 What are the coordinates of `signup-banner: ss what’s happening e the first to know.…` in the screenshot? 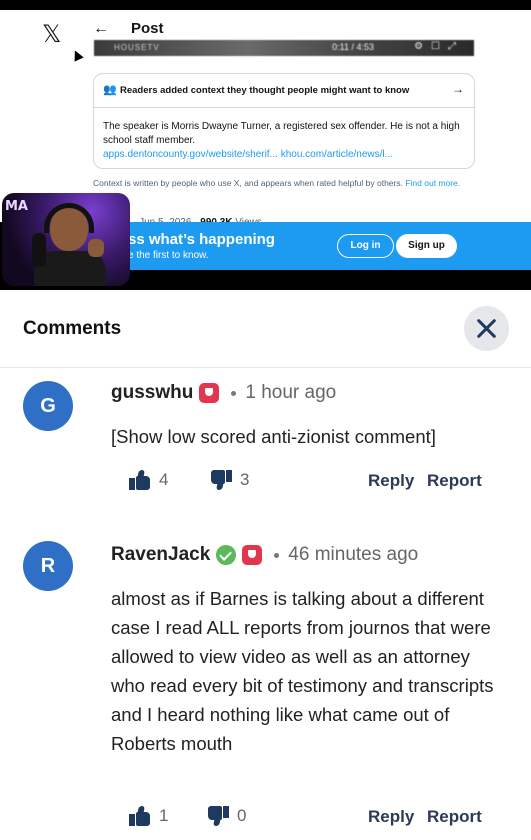 It's located at (322, 246).